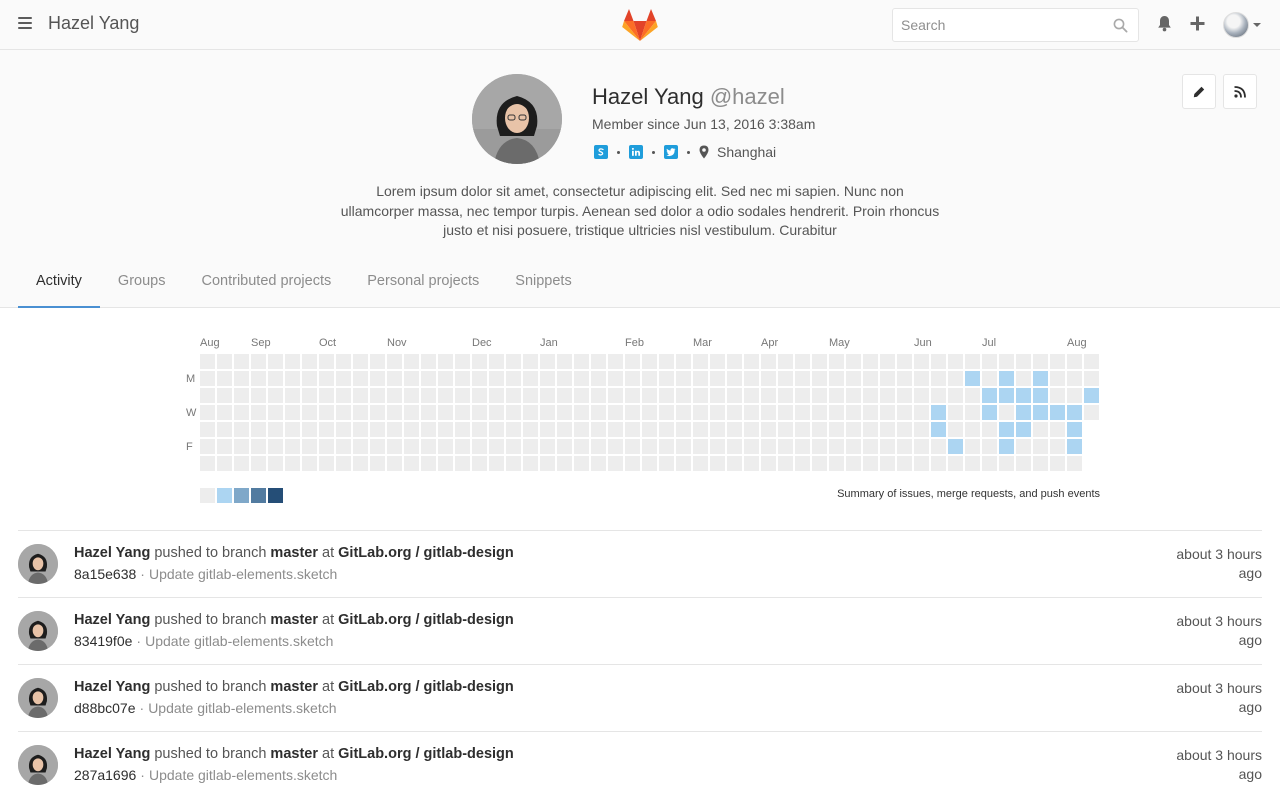 The image size is (1280, 800). Describe the element at coordinates (636, 152) in the screenshot. I see `linkedin-icon` at that location.